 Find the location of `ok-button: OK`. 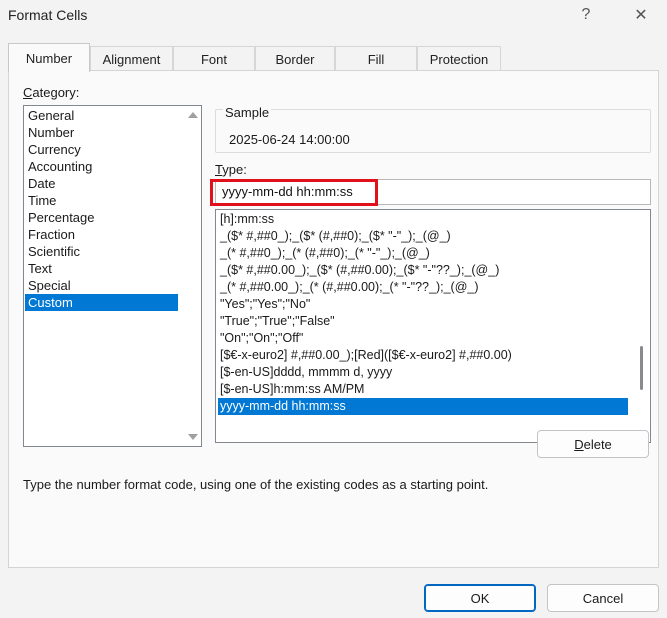

ok-button: OK is located at coordinates (480, 598).